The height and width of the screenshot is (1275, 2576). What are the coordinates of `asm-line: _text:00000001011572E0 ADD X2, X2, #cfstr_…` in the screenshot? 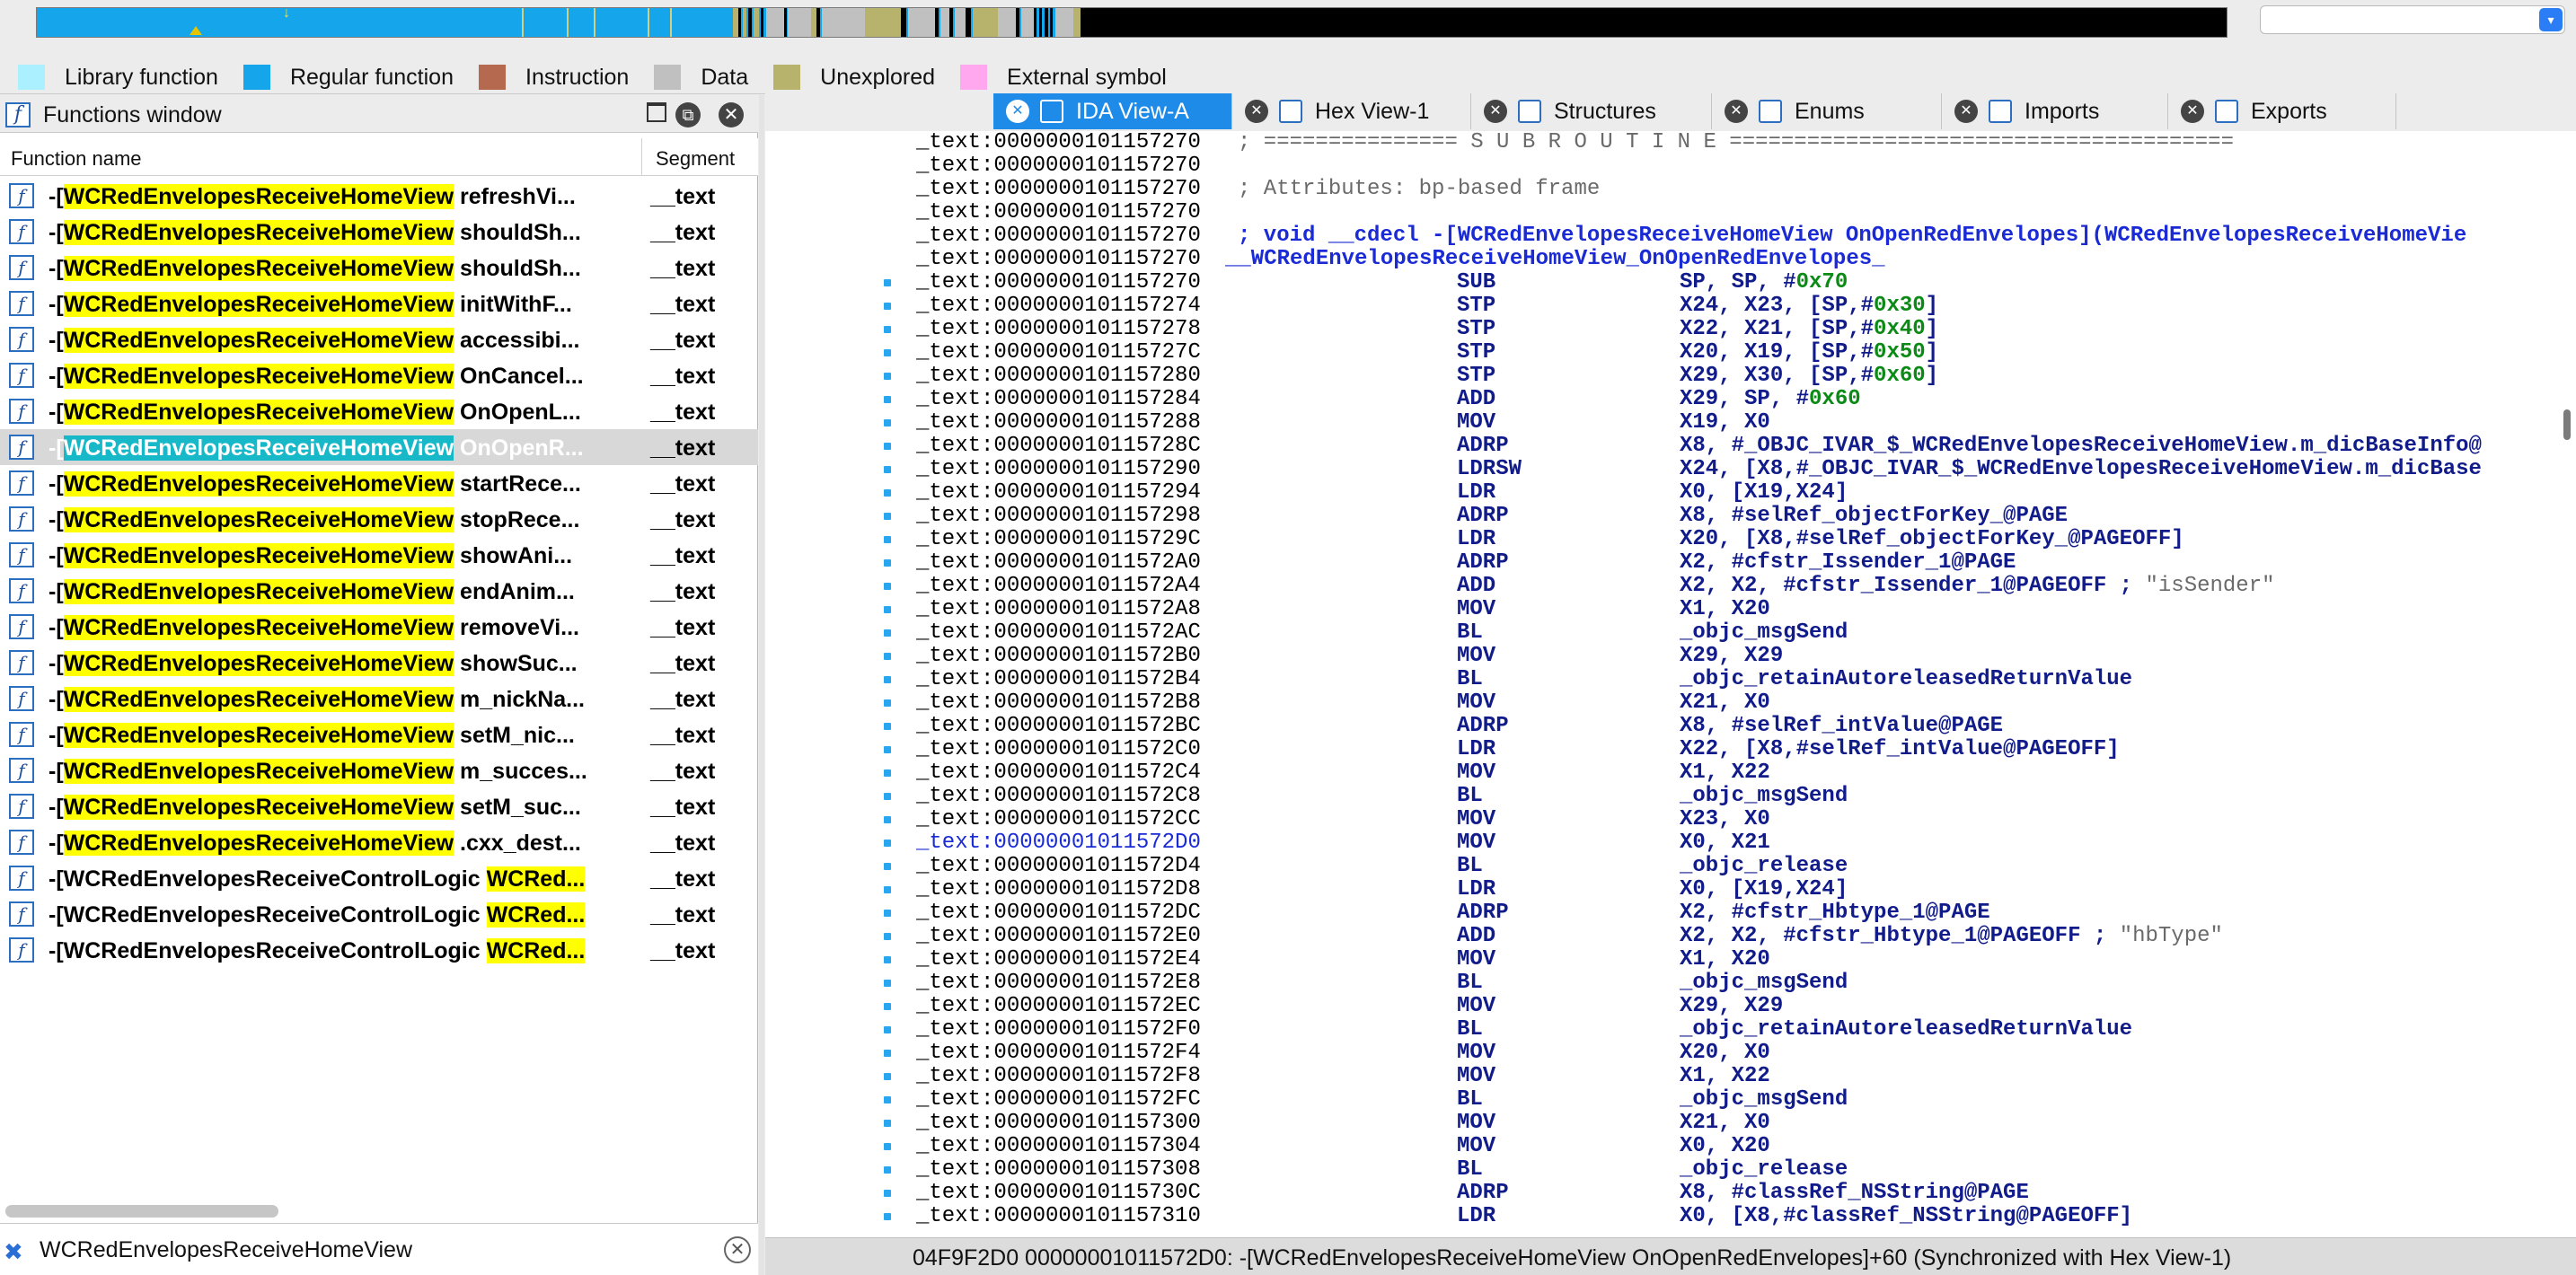 It's located at (1722, 936).